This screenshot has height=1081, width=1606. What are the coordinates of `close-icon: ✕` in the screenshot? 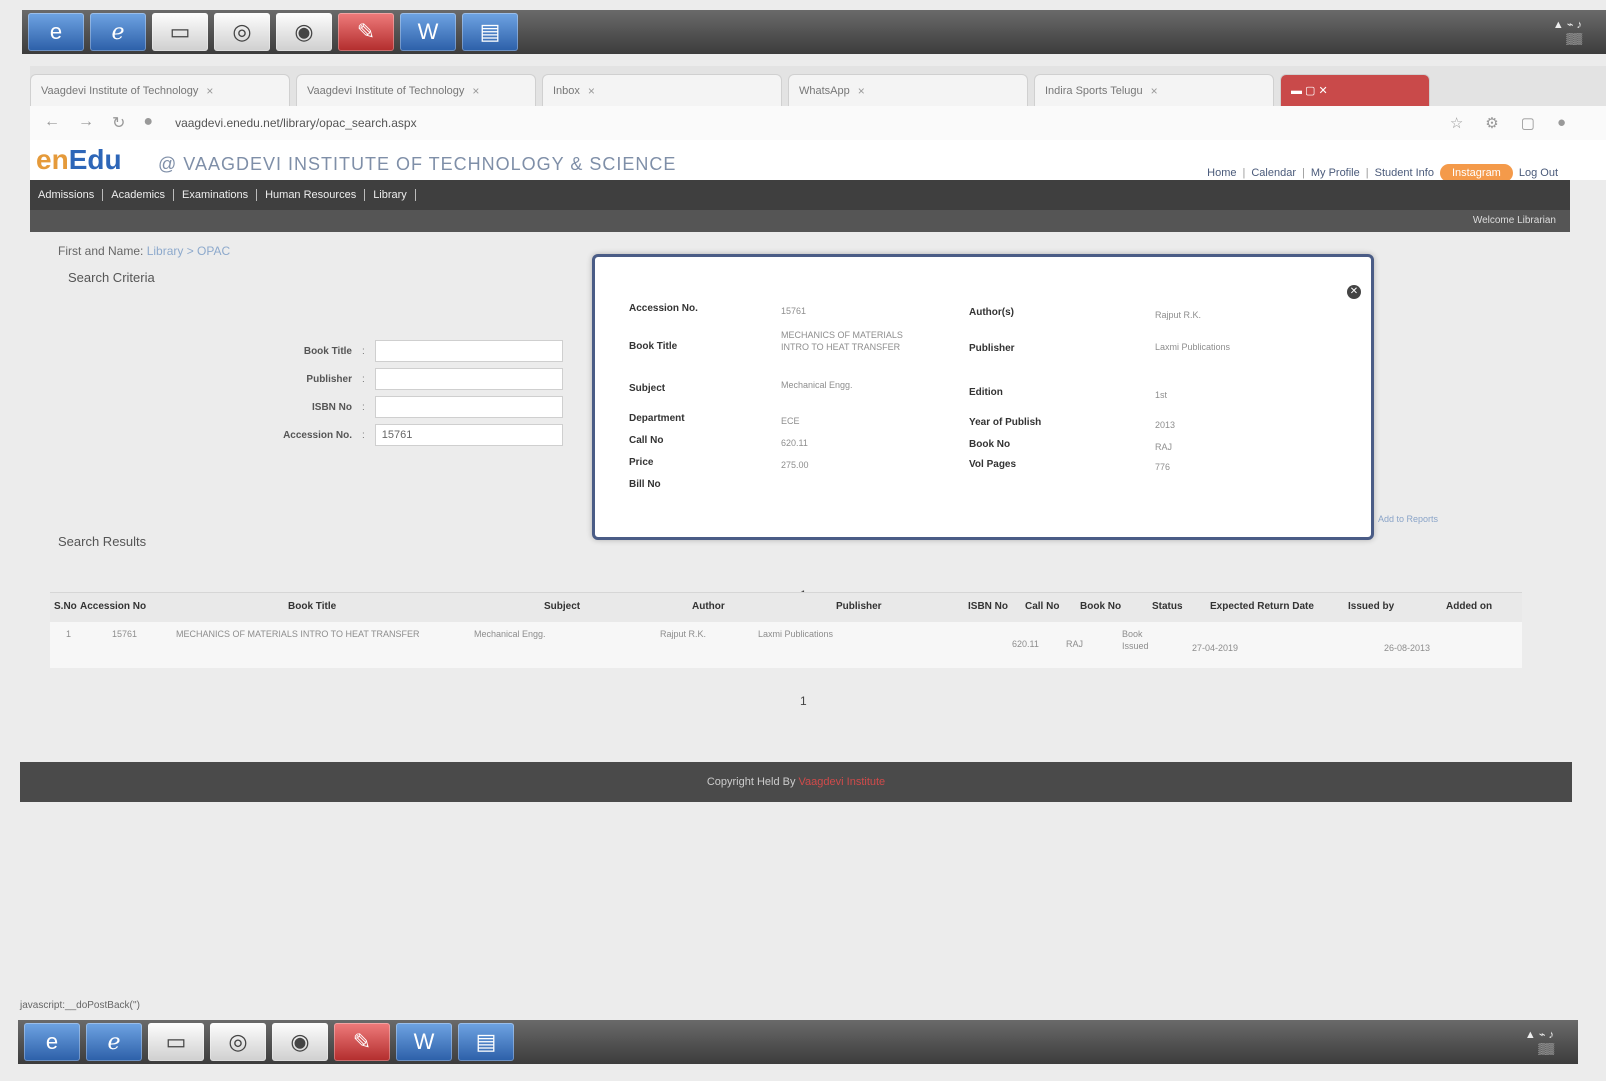 It's located at (1354, 292).